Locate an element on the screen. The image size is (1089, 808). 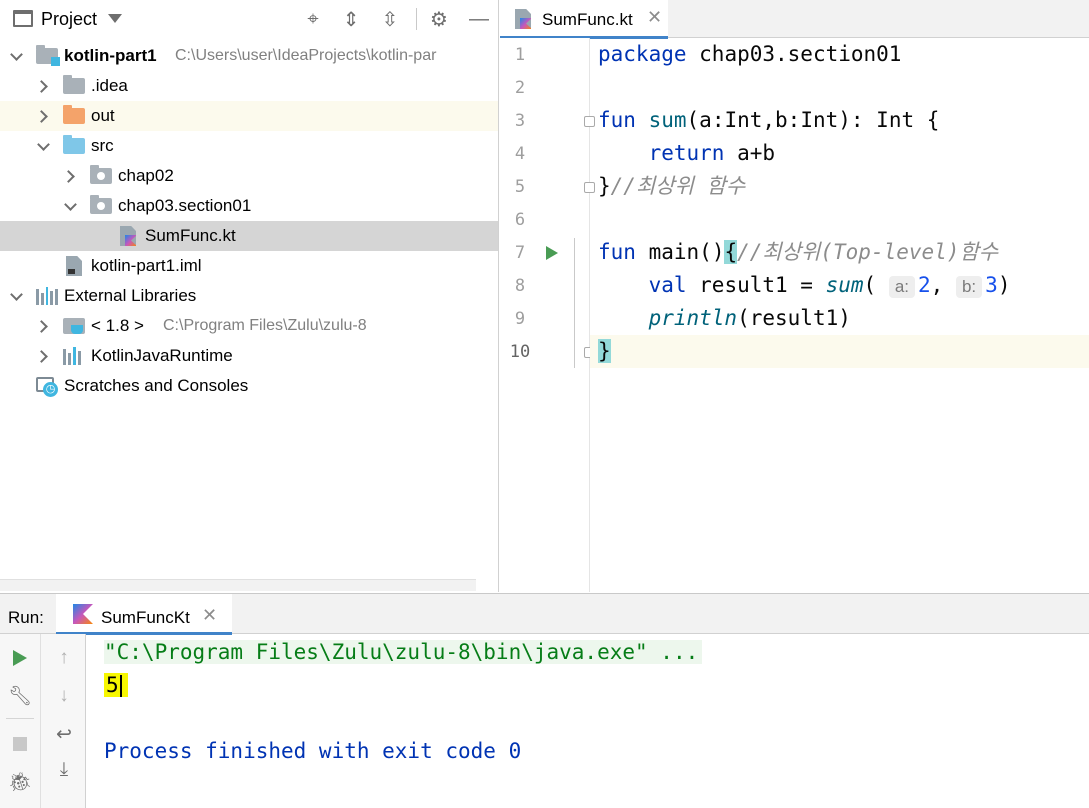
stop-icon is located at coordinates (20, 744).